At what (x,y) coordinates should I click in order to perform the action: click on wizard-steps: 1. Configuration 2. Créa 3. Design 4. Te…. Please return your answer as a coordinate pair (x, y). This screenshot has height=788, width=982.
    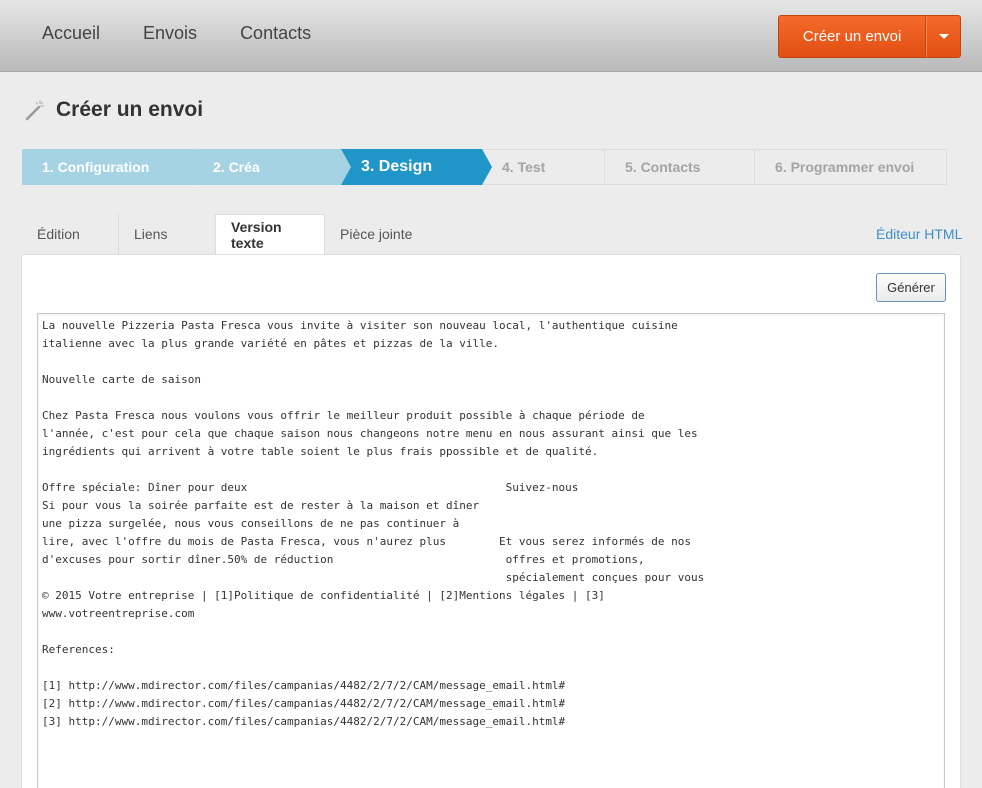
    Looking at the image, I should click on (484, 167).